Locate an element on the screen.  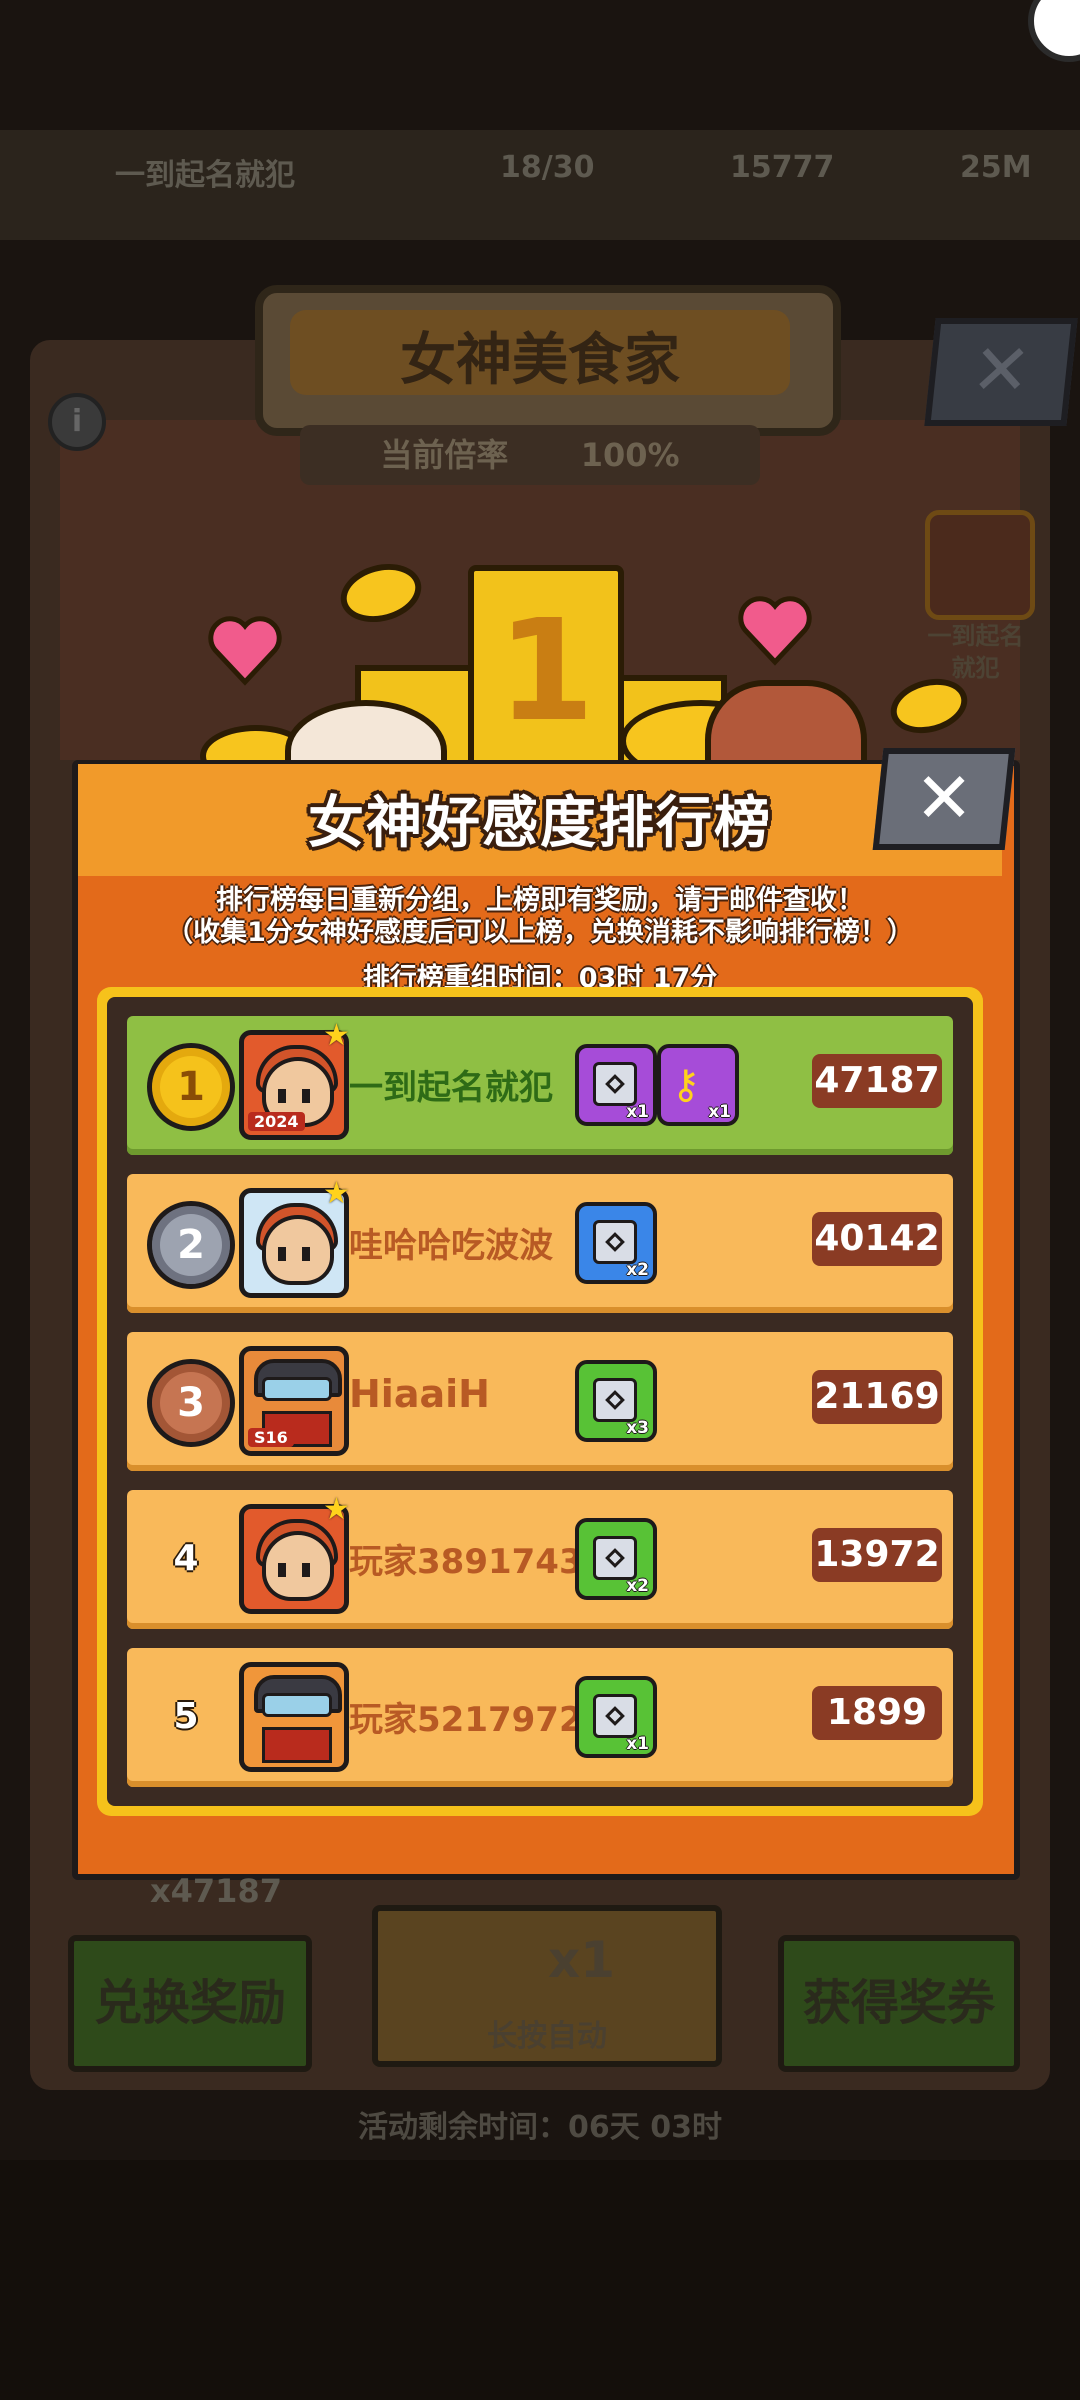
rate-display: 当前倍率 100% is located at coordinates (530, 455).